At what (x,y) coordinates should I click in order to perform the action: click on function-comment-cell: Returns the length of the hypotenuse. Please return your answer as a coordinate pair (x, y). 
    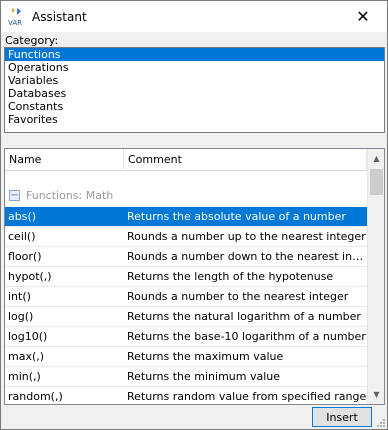
    Looking at the image, I should click on (230, 276).